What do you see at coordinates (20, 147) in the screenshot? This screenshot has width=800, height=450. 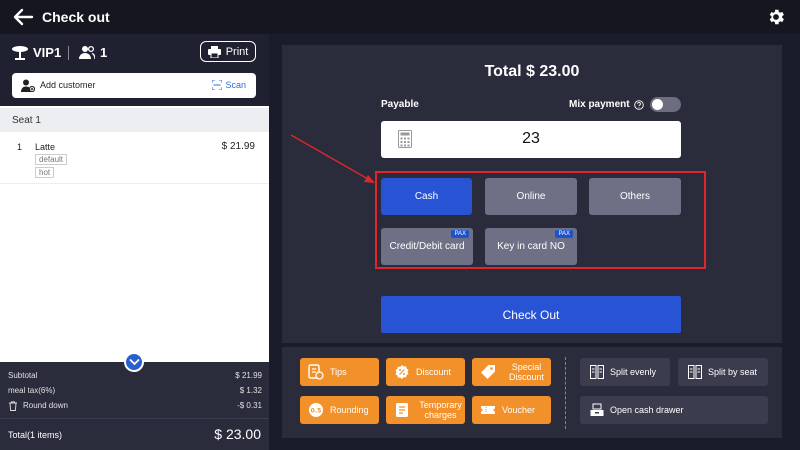 I see `item-qty: 1` at bounding box center [20, 147].